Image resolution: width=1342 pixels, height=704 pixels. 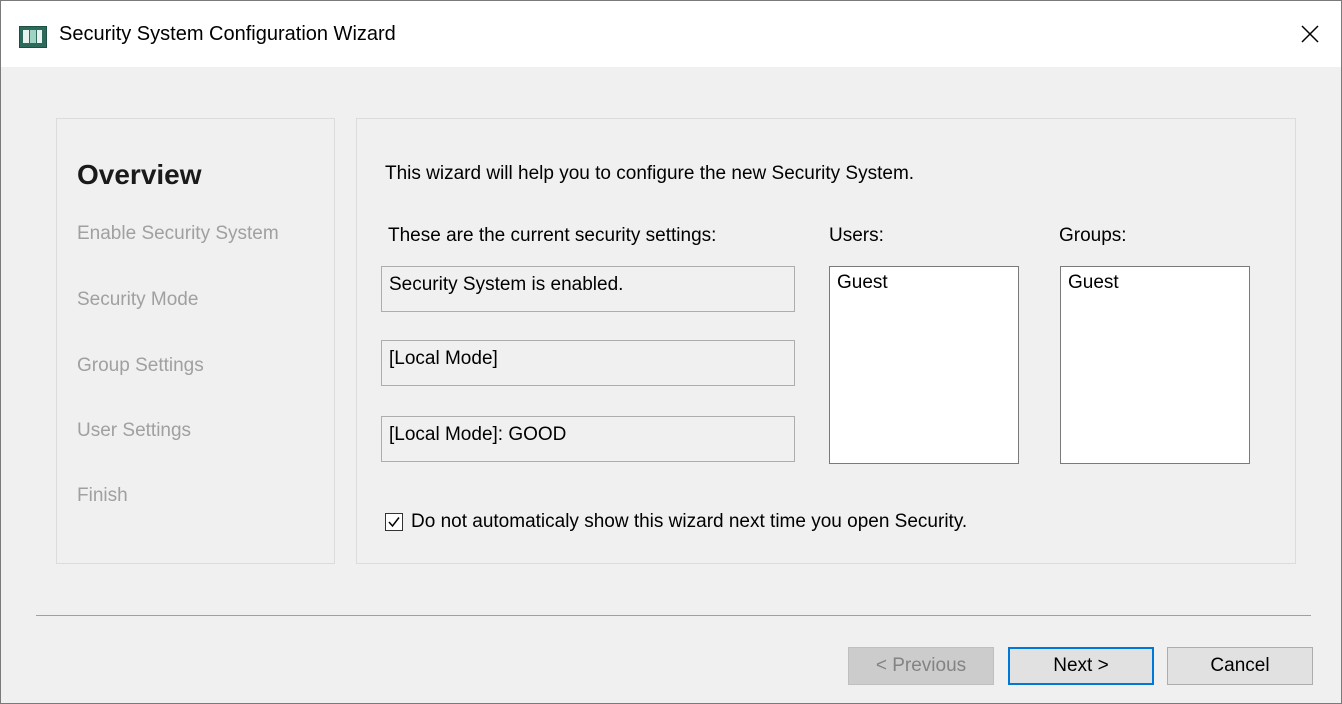 I want to click on current-settings-label: These are the current security settings:, so click(x=552, y=235).